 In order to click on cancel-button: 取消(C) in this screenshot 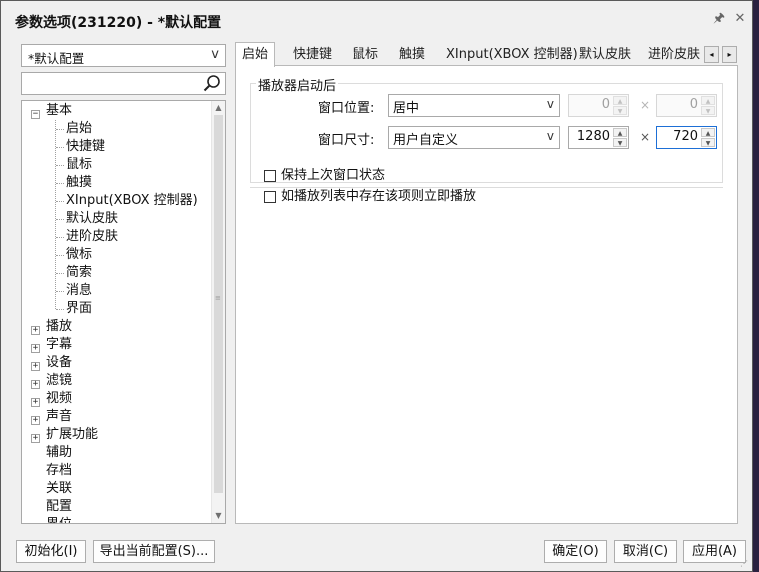, I will do `click(645, 551)`.